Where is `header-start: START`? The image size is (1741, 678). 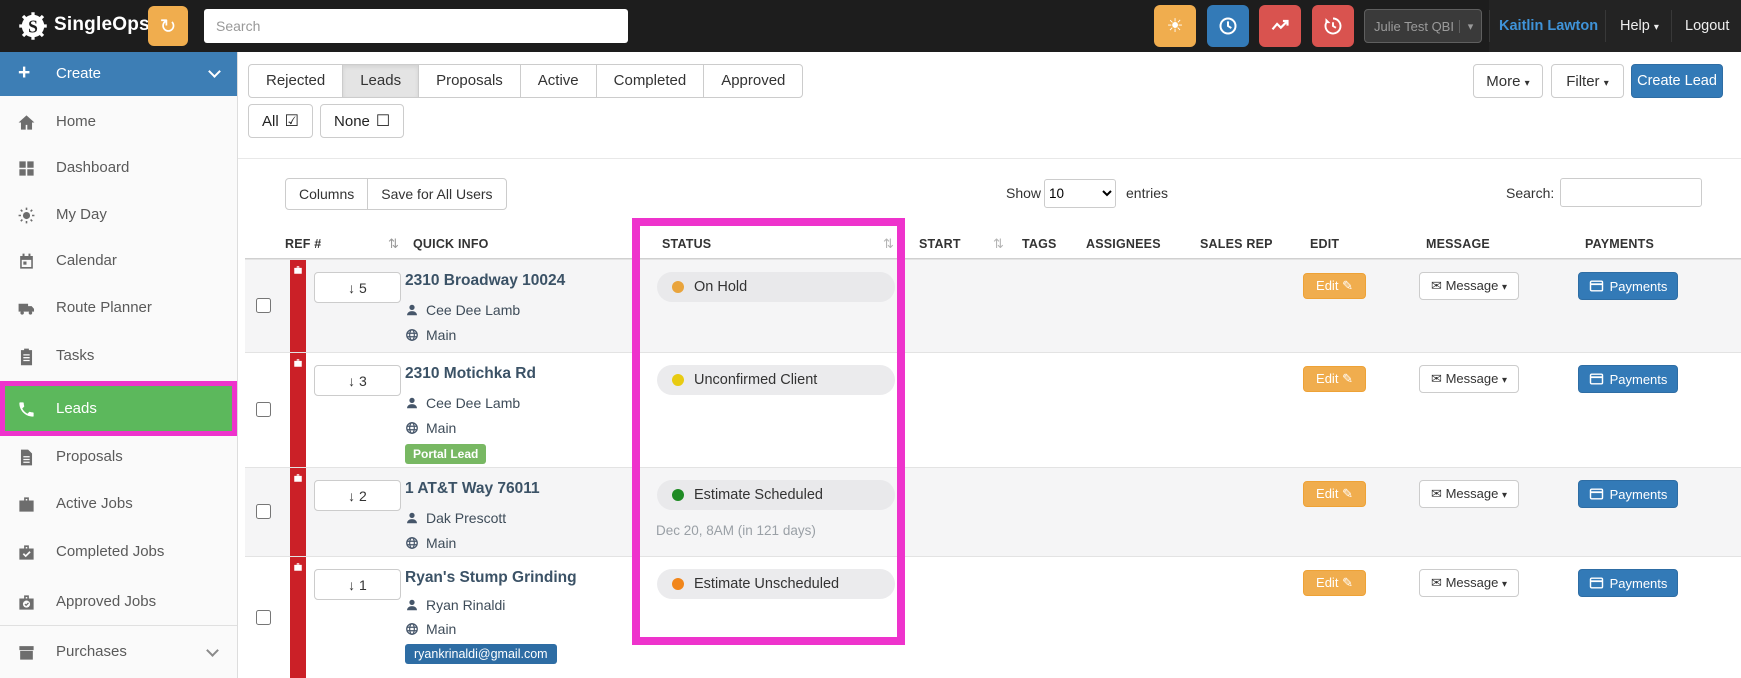
header-start: START is located at coordinates (940, 244).